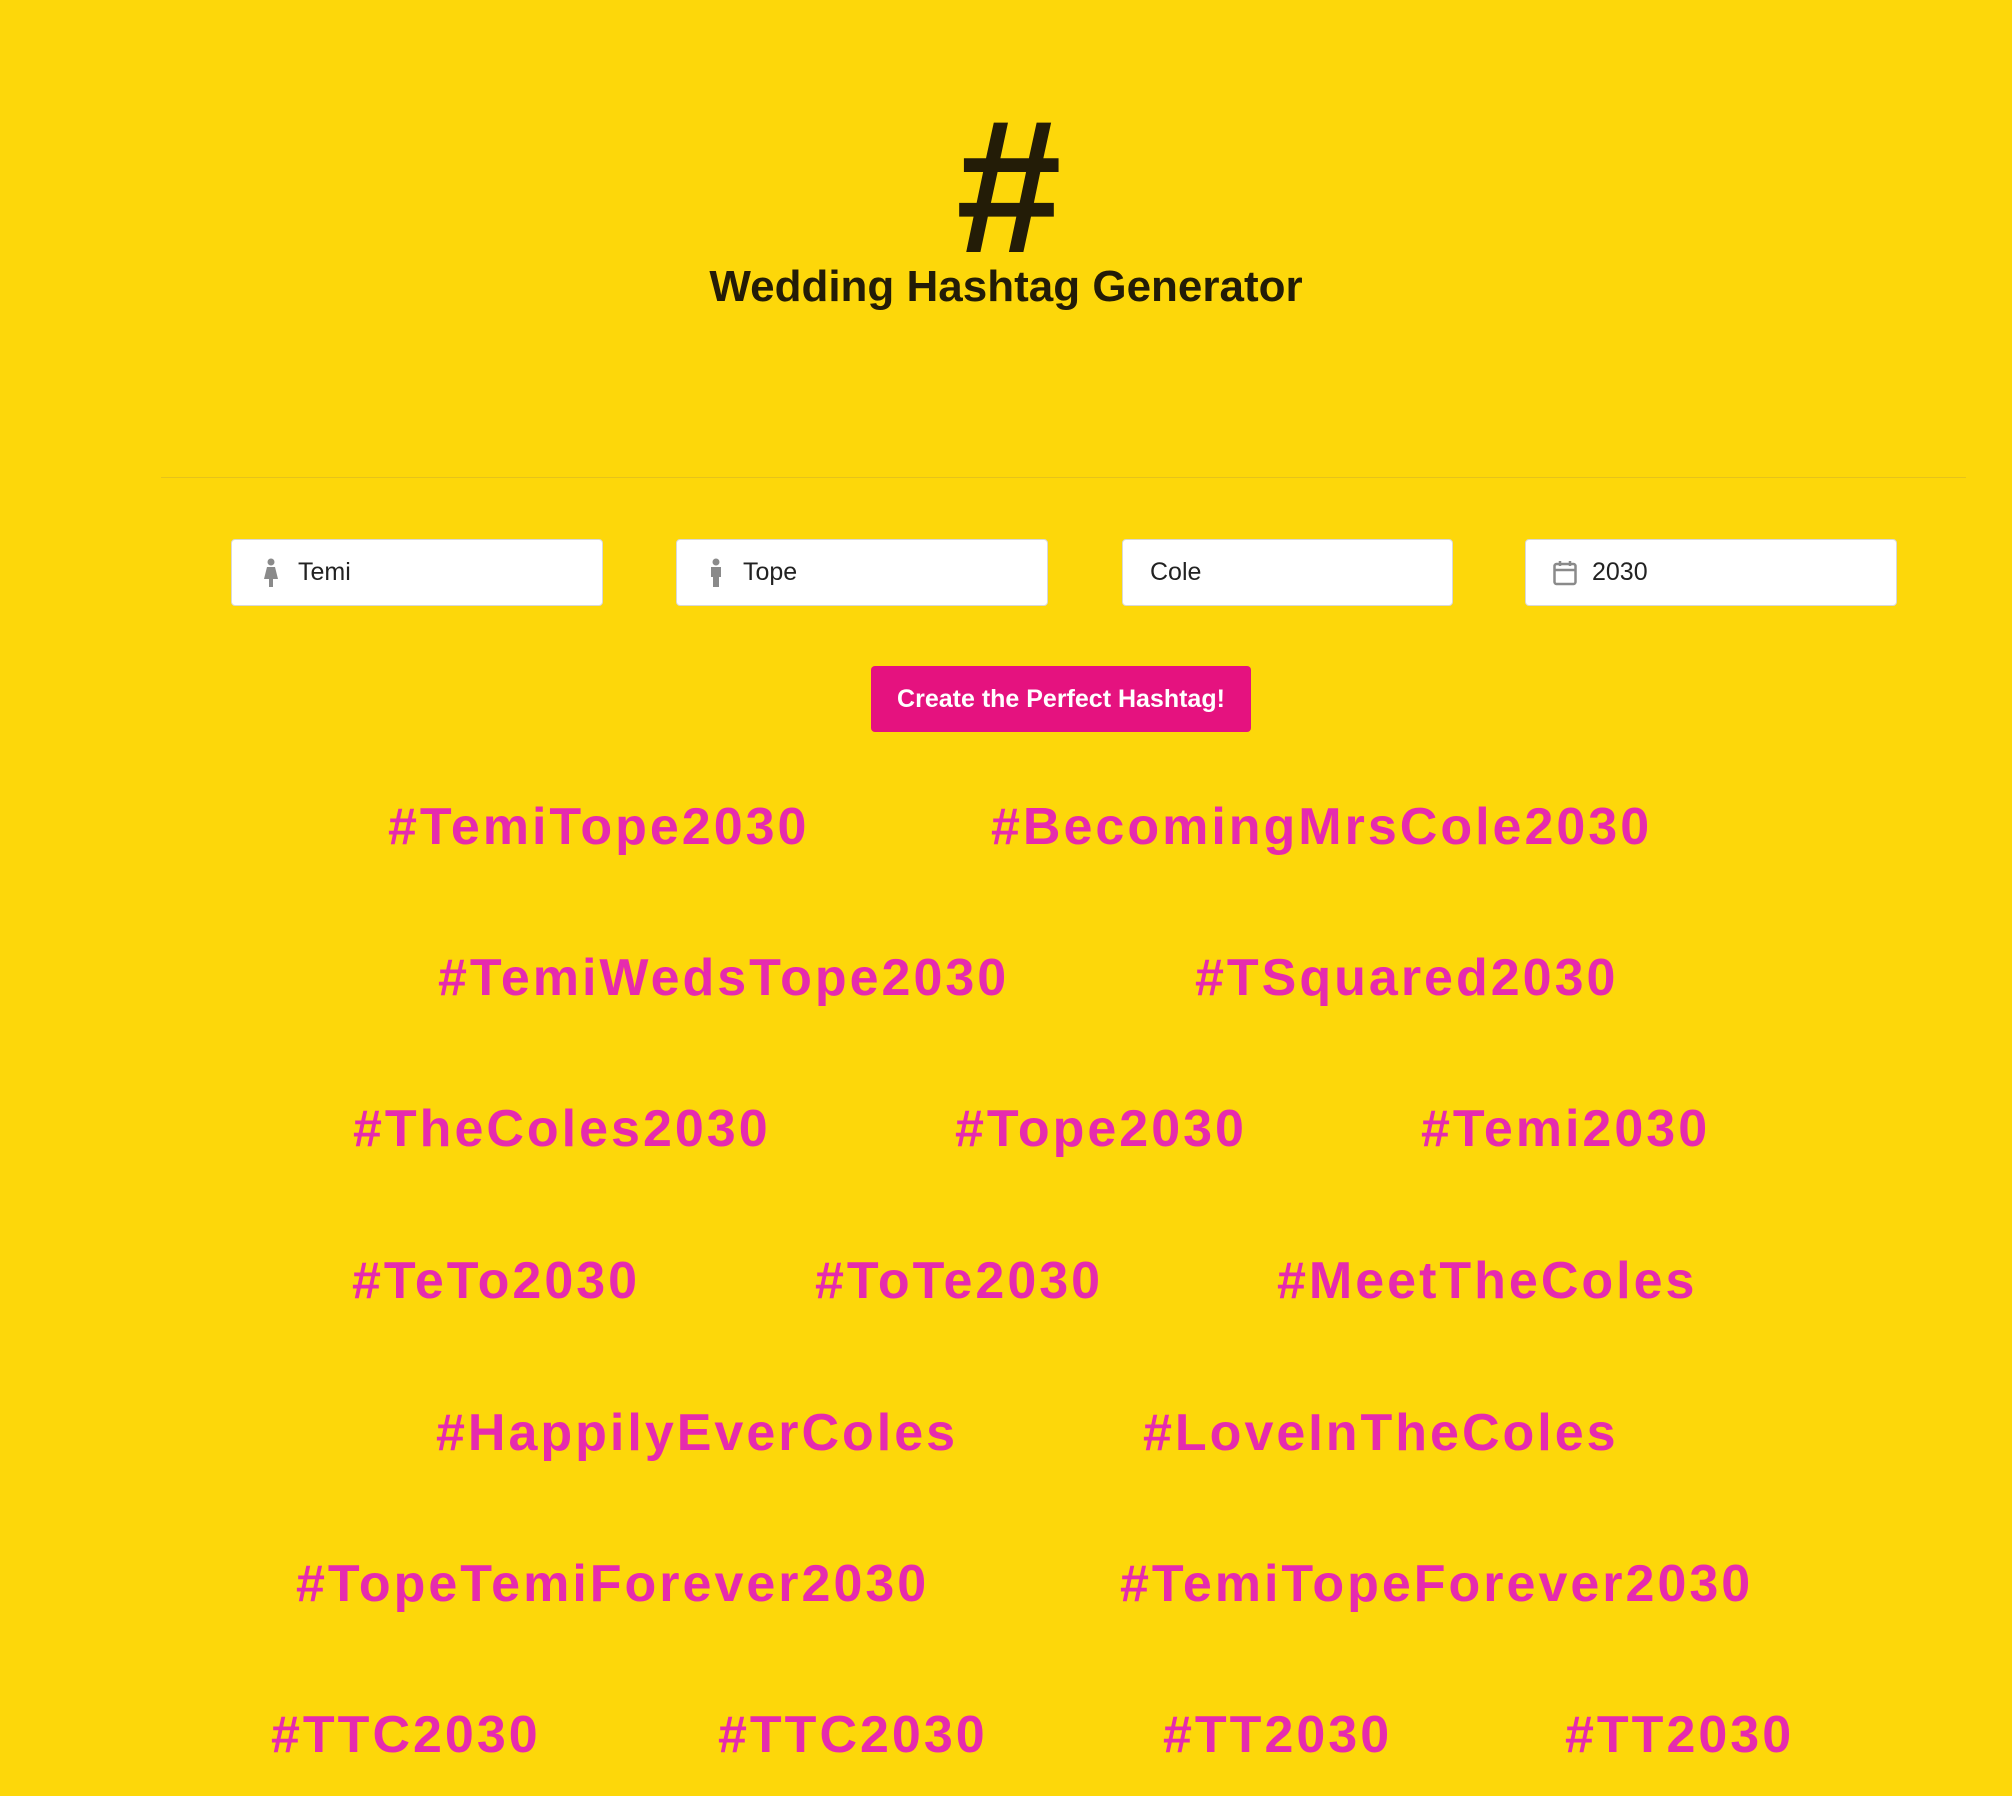 The height and width of the screenshot is (1796, 2012). I want to click on page-title: Wedding Hashtag Generator, so click(1006, 286).